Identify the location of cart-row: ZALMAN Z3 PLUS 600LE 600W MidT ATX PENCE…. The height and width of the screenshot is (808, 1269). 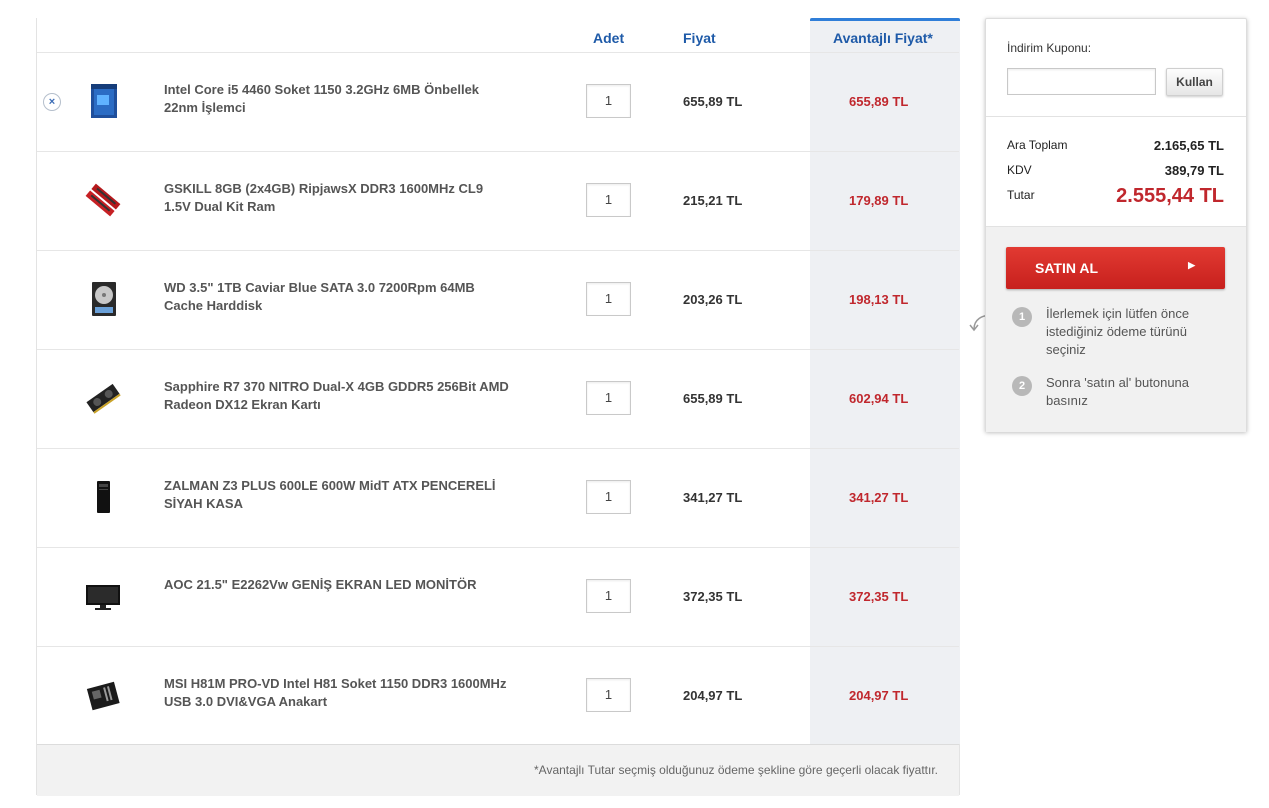
(498, 498).